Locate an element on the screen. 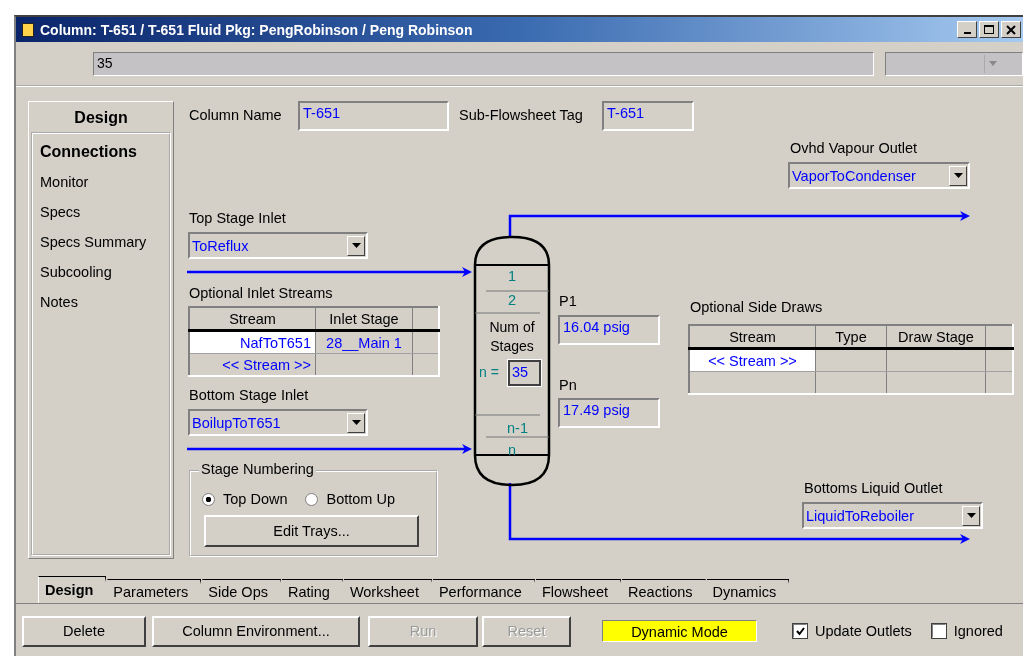 The width and height of the screenshot is (1023, 656). sidebar-item: Specs Summary is located at coordinates (101, 245).